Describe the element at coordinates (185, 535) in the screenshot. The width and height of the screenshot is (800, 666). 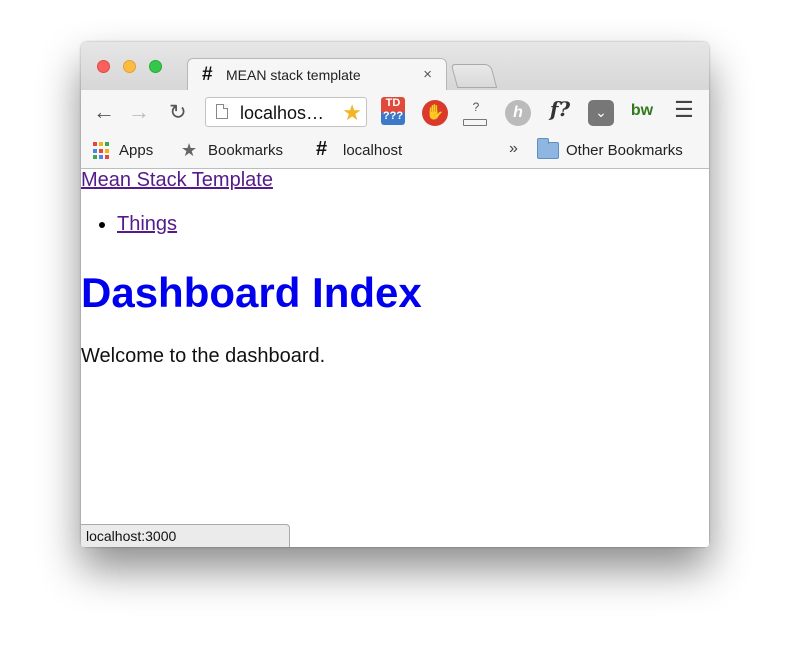
I see `status-bar: localhost:3000` at that location.